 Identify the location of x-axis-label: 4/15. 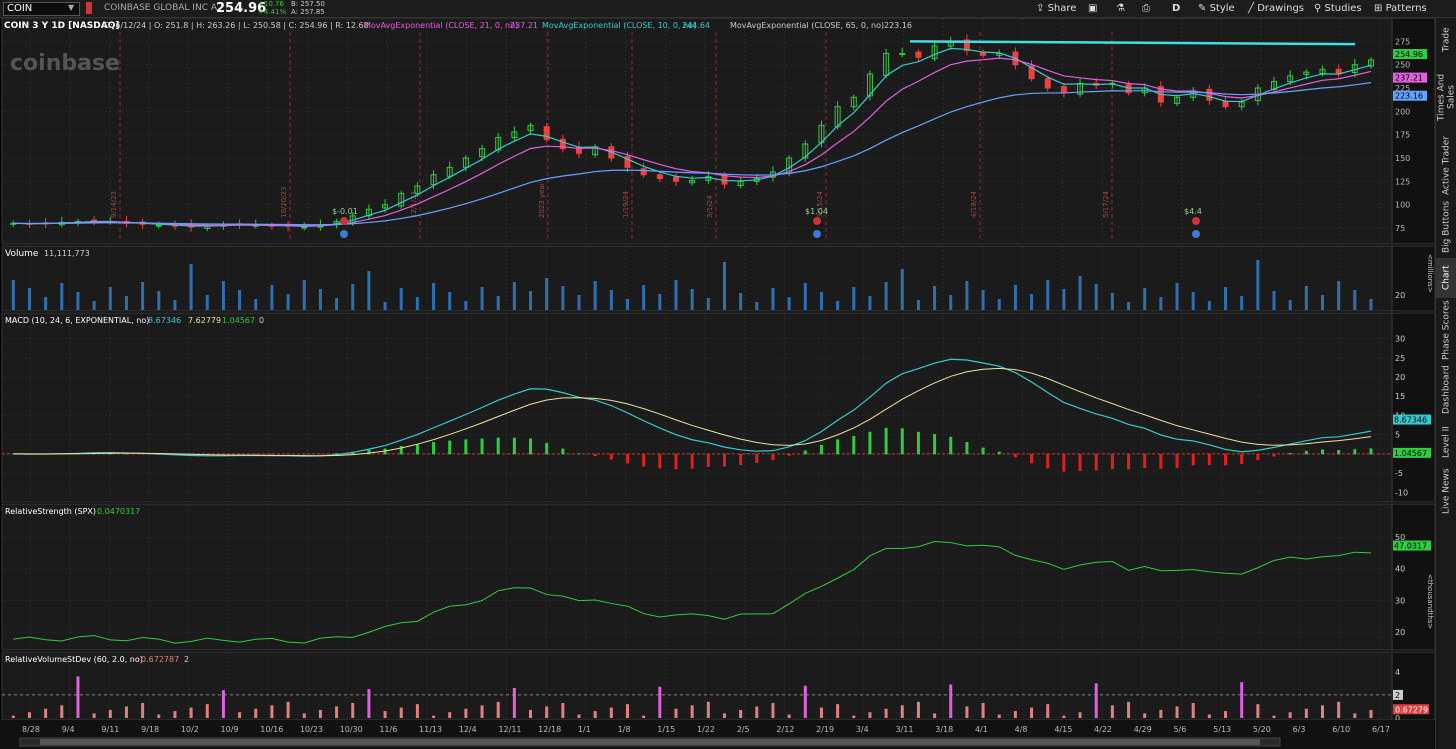
(1063, 729).